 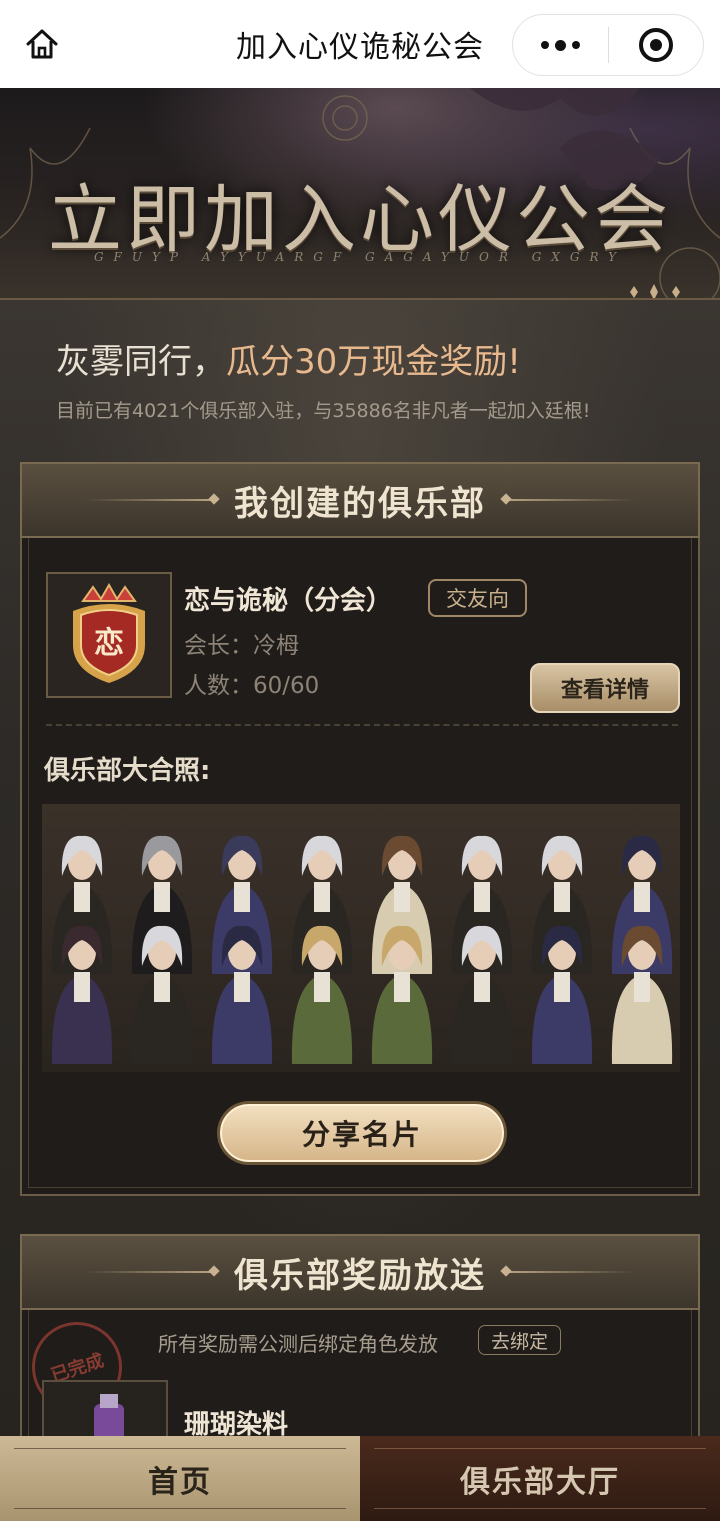 I want to click on banner-subtitle: GFUYP AYYUARGF GAGAYUOR GXGRY, so click(x=360, y=257).